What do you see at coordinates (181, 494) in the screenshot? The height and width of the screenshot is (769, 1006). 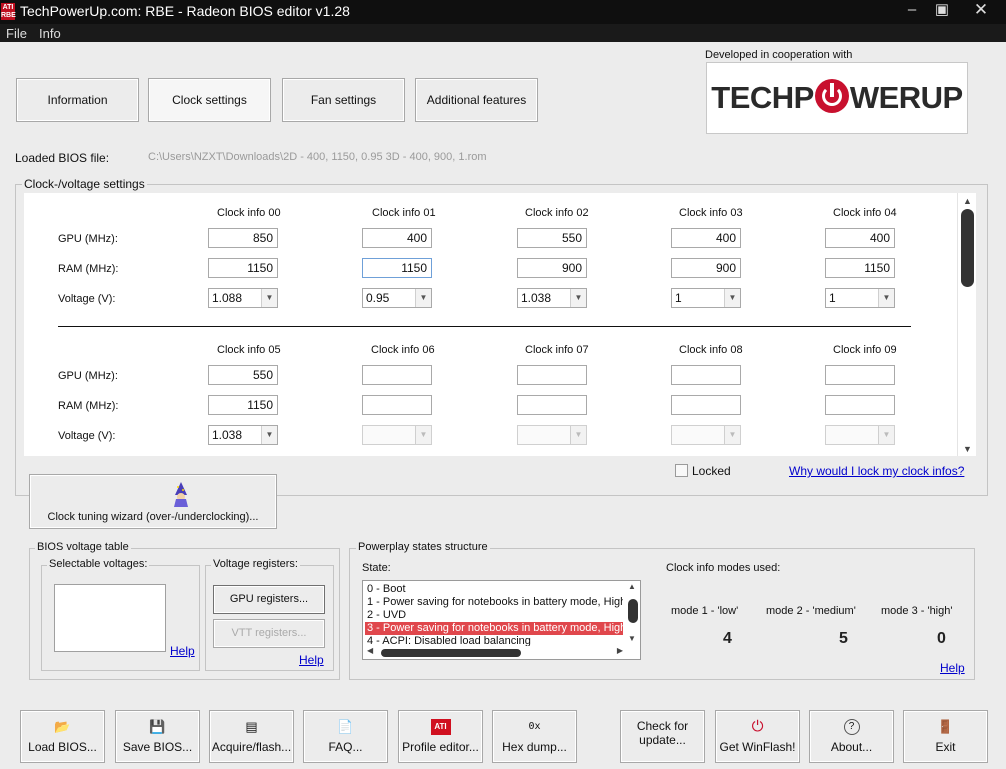 I see `wizard-icon` at bounding box center [181, 494].